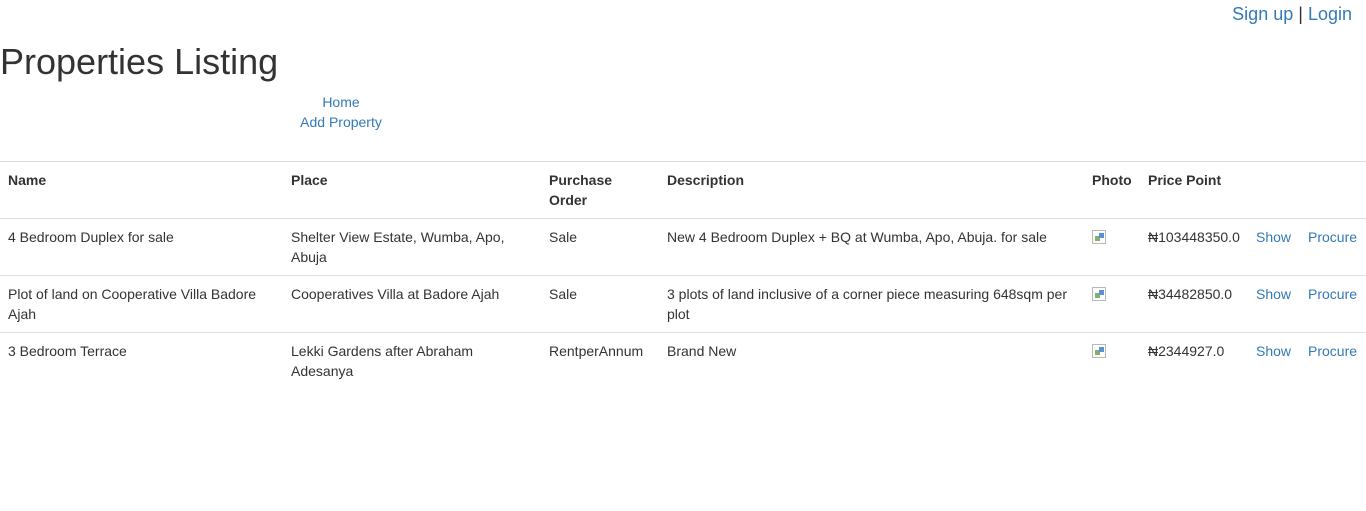 This screenshot has width=1366, height=511. I want to click on cell-place: Shelter View Estate, Wumba, Apo, Abuja, so click(398, 247).